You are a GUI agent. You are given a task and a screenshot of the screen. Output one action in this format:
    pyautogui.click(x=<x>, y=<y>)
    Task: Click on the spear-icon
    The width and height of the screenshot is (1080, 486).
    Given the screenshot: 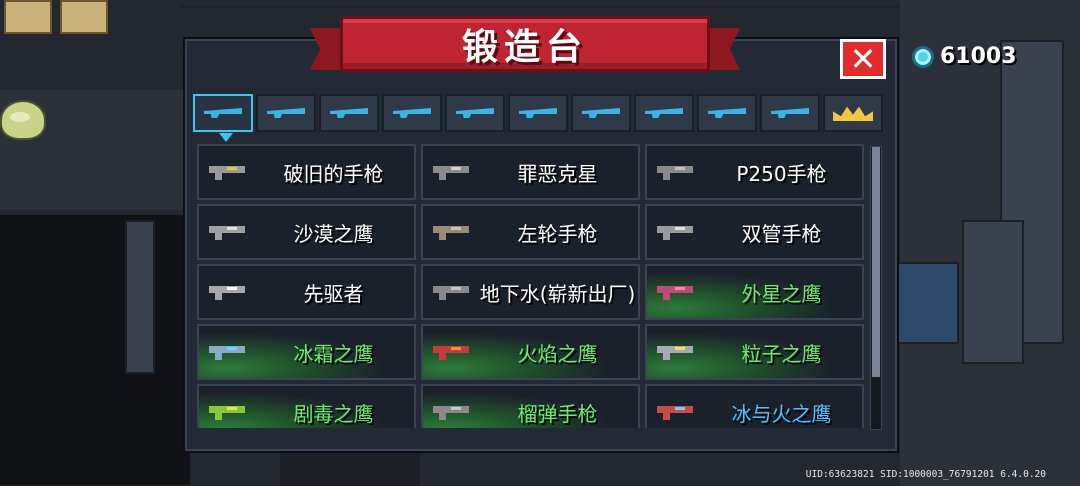 What is the action you would take?
    pyautogui.click(x=664, y=113)
    